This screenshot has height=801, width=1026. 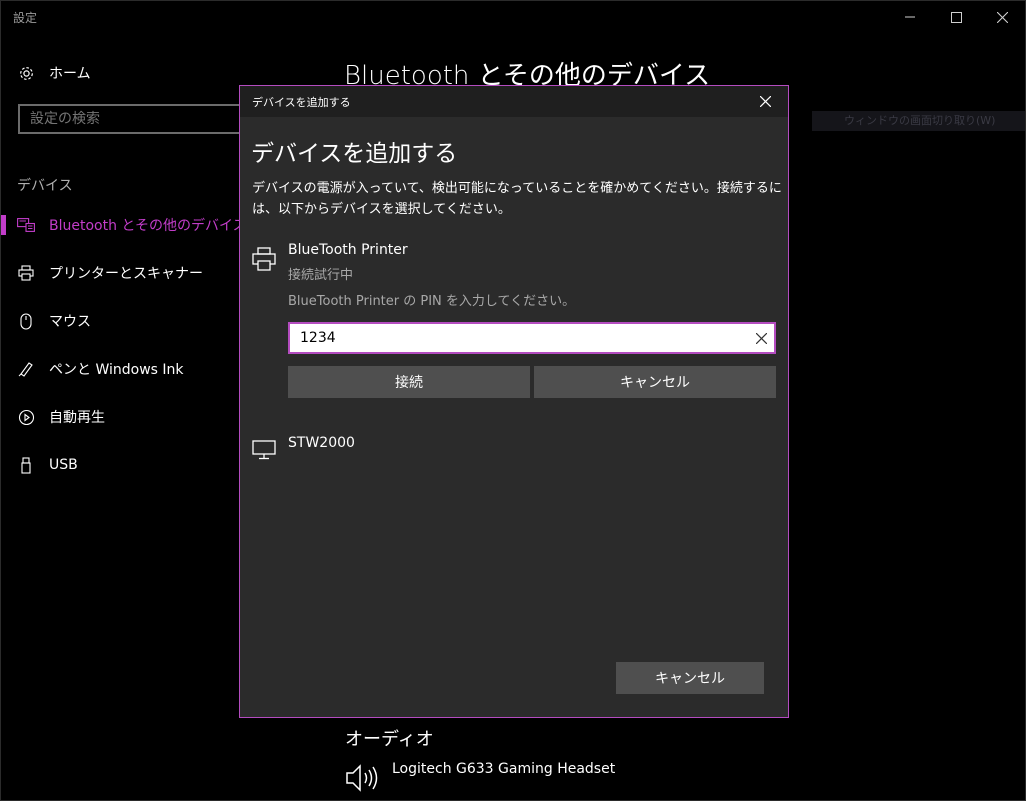 What do you see at coordinates (26, 321) in the screenshot?
I see `mouse-icon` at bounding box center [26, 321].